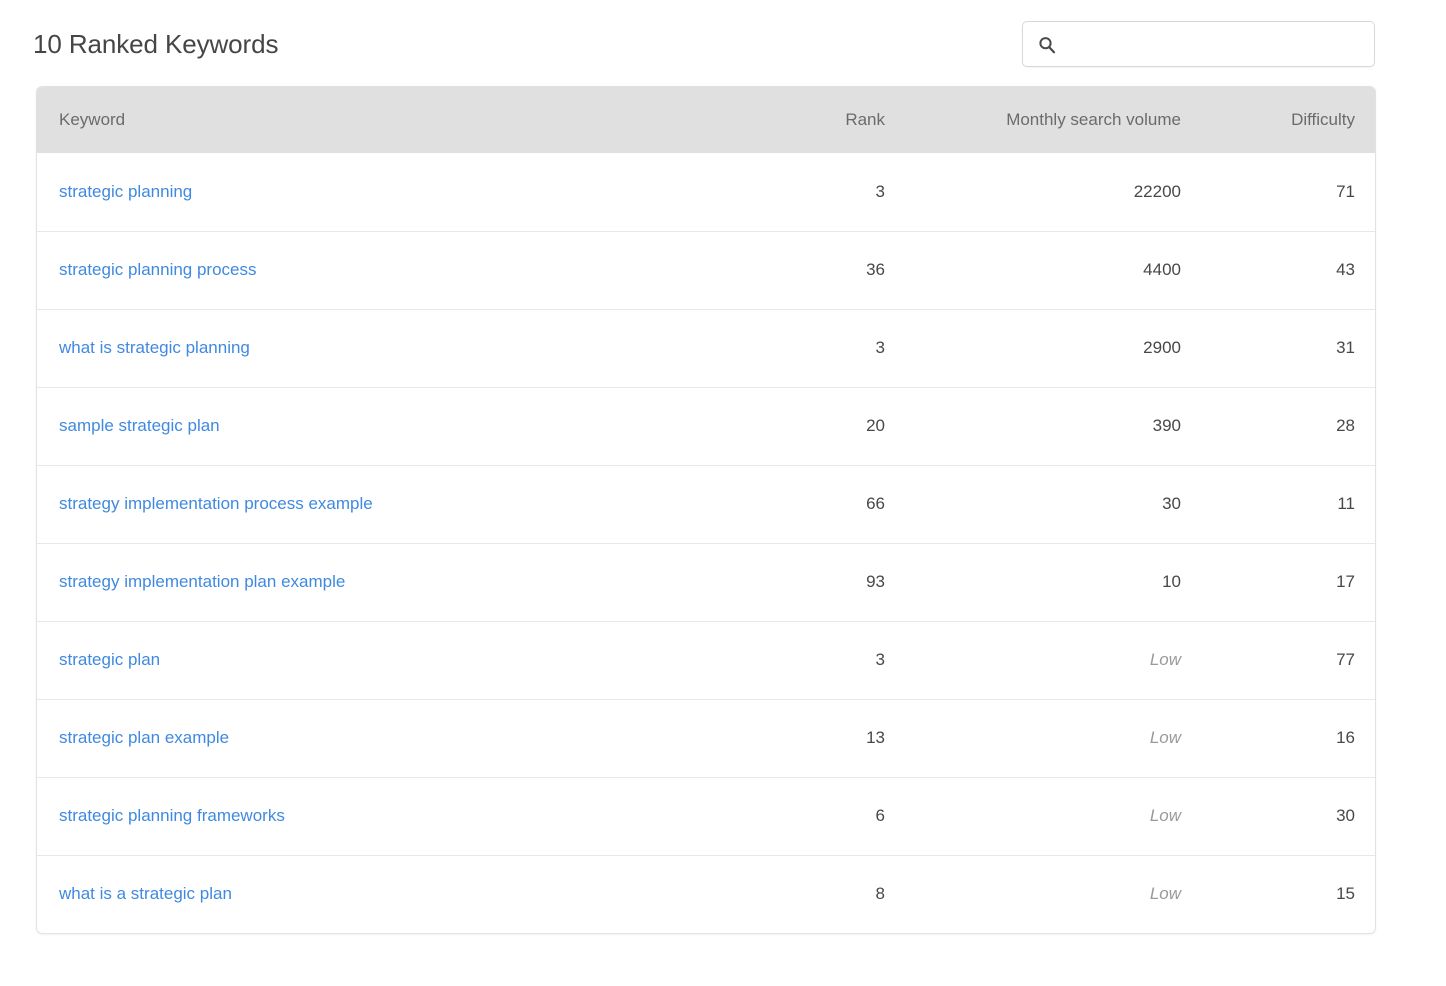 The height and width of the screenshot is (986, 1446). I want to click on cell-keyword: strategic plan example, so click(366, 737).